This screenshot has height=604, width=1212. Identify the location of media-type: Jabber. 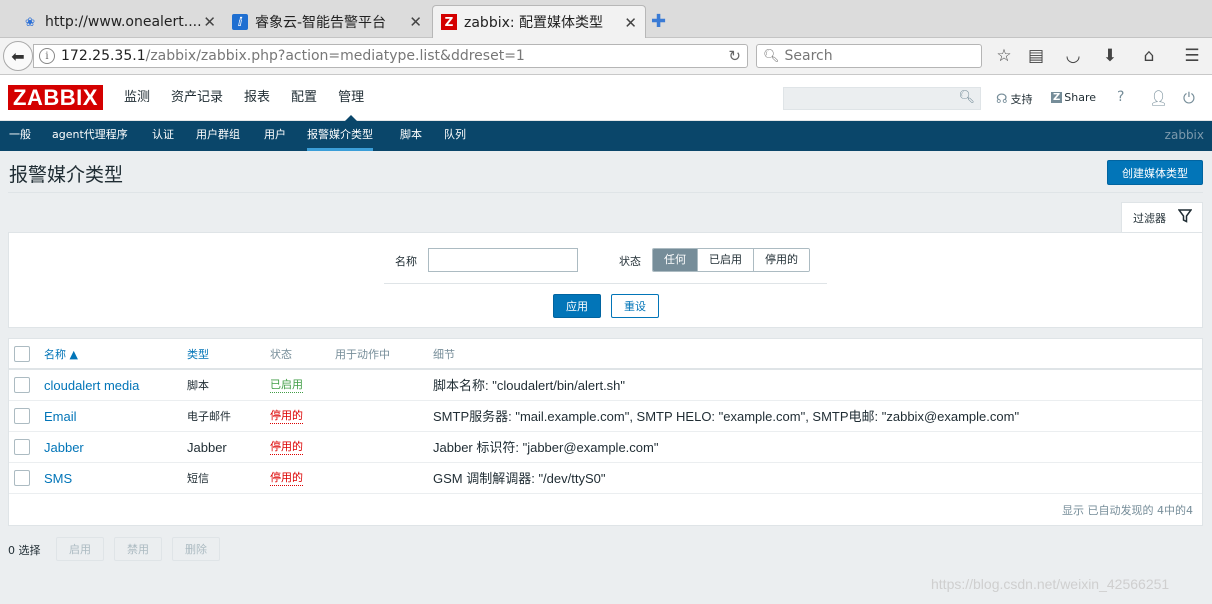
(207, 447).